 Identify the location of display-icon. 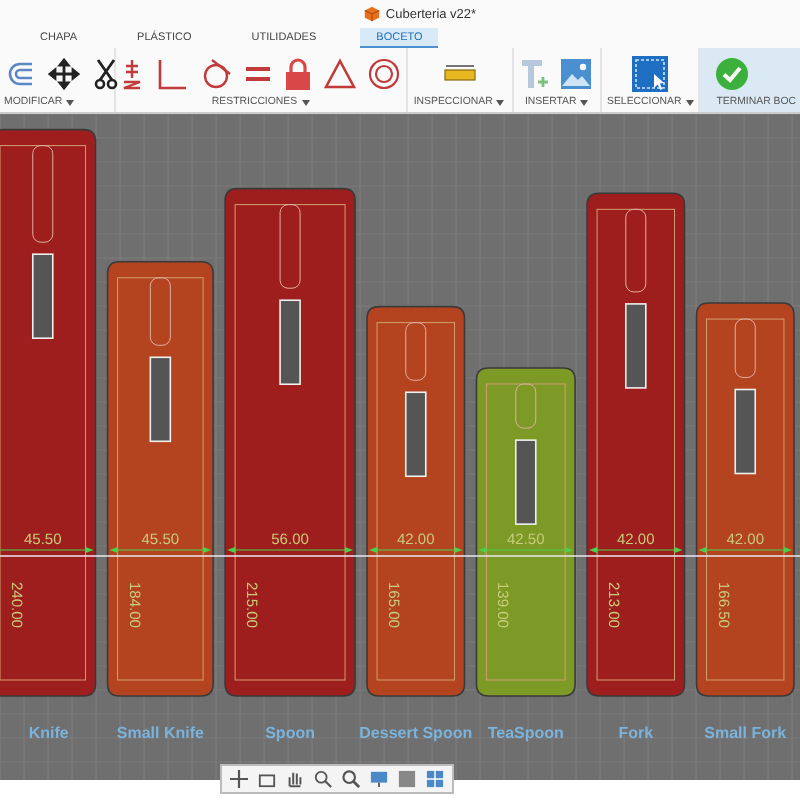
(379, 779).